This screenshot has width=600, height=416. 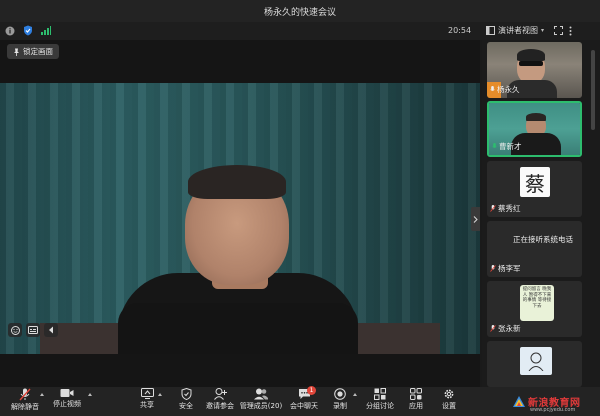 What do you see at coordinates (340, 394) in the screenshot?
I see `record-icon` at bounding box center [340, 394].